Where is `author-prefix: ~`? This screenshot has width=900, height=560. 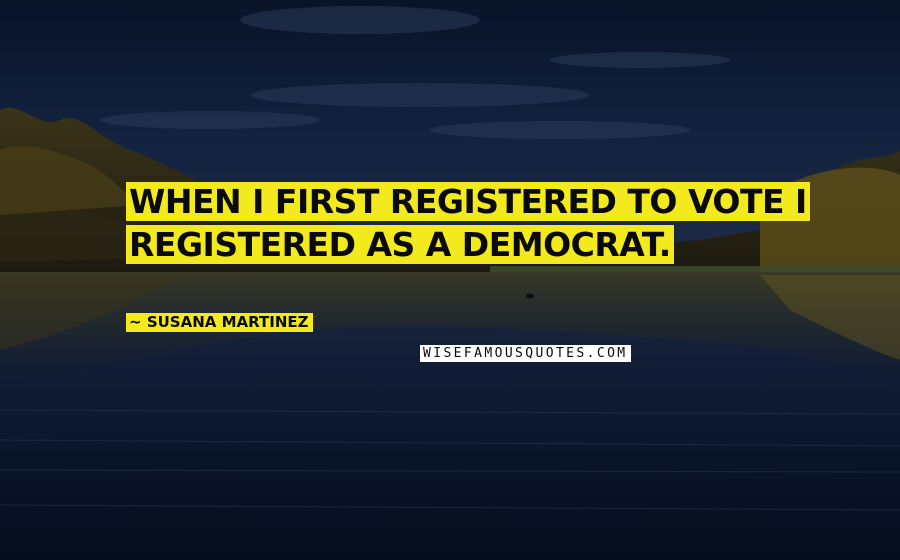
author-prefix: ~ is located at coordinates (135, 322).